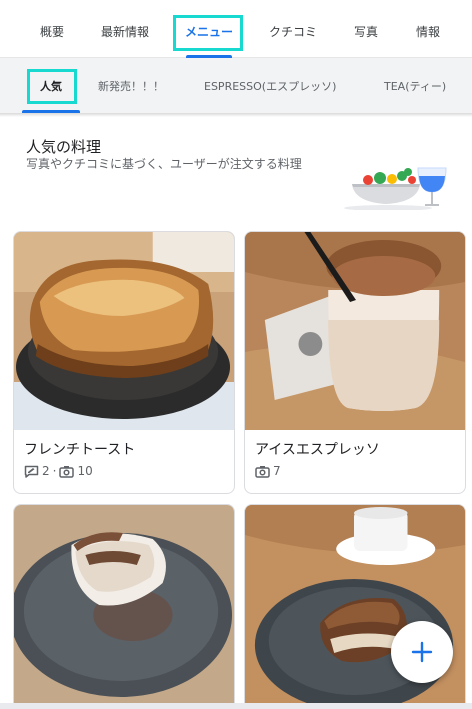 Image resolution: width=472 pixels, height=709 pixels. I want to click on category-popular: 人気, so click(51, 87).